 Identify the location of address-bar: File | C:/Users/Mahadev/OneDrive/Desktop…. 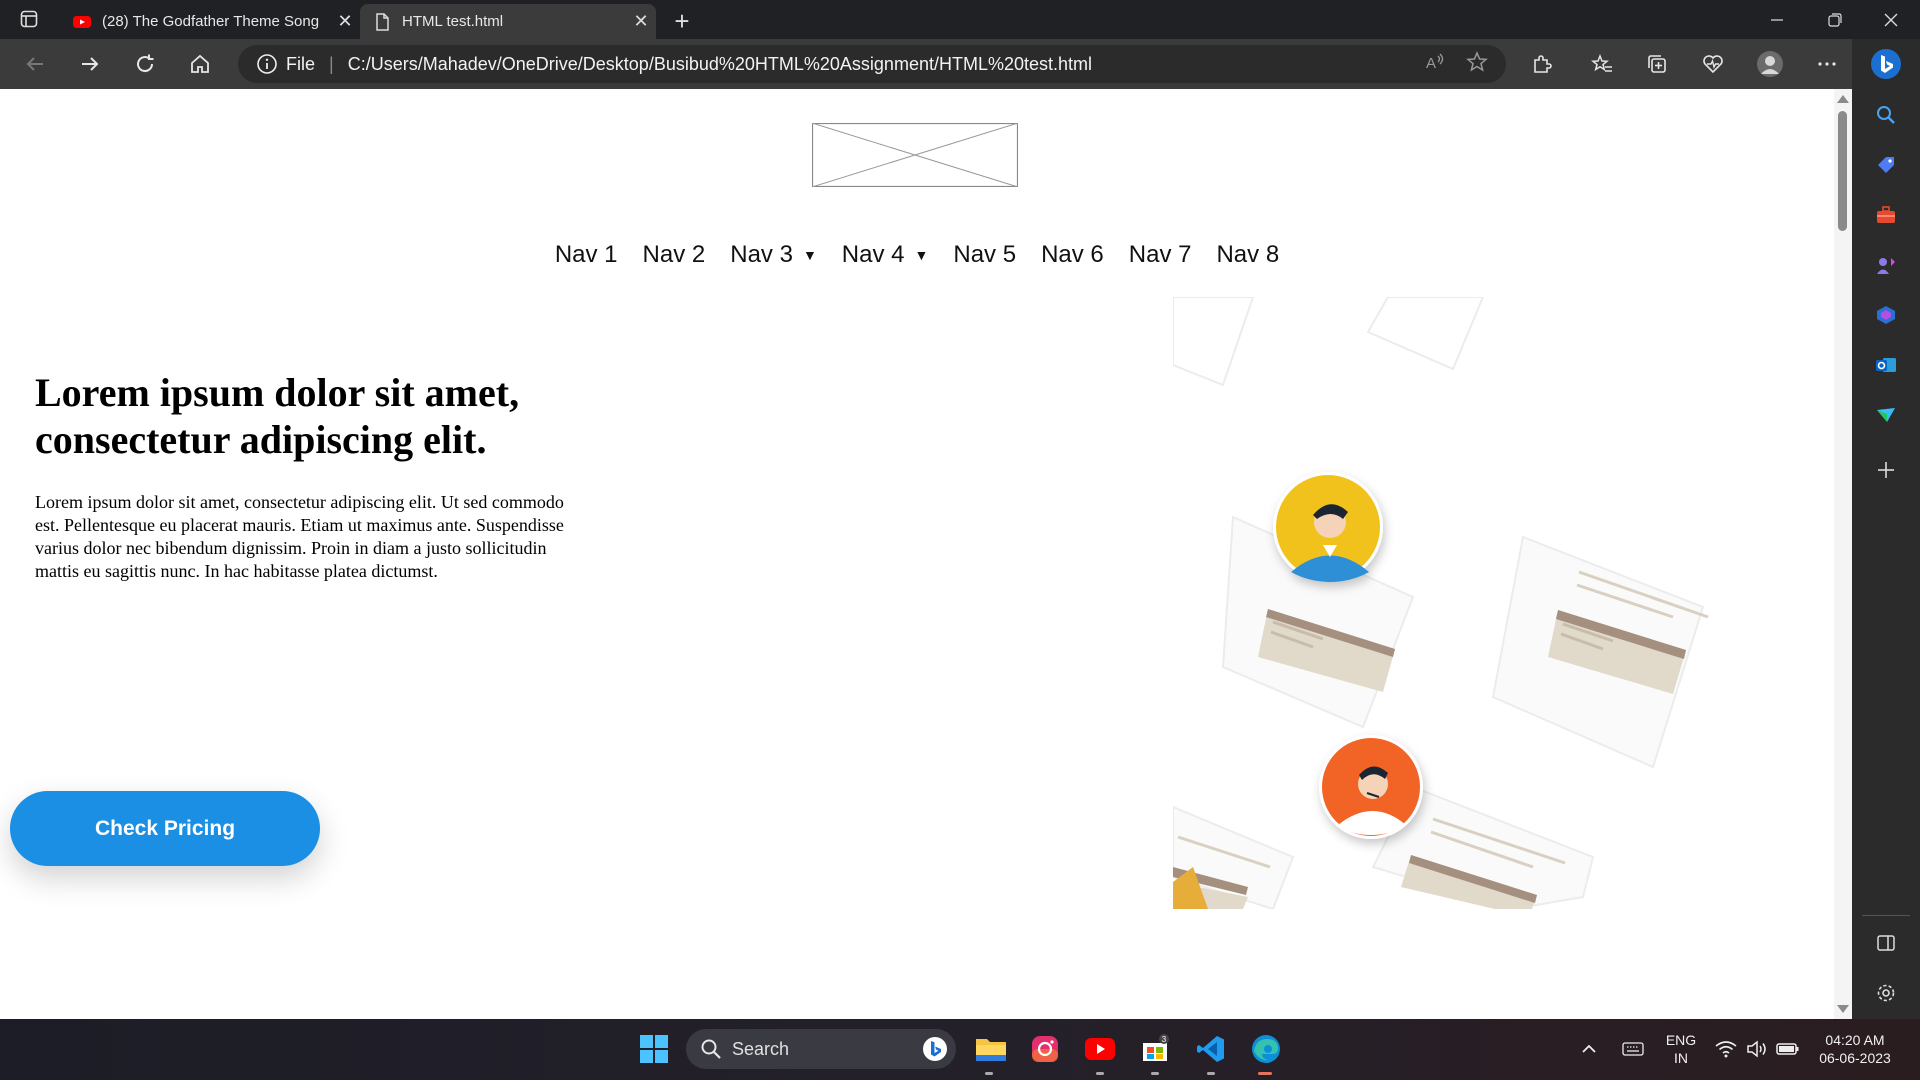
(872, 64).